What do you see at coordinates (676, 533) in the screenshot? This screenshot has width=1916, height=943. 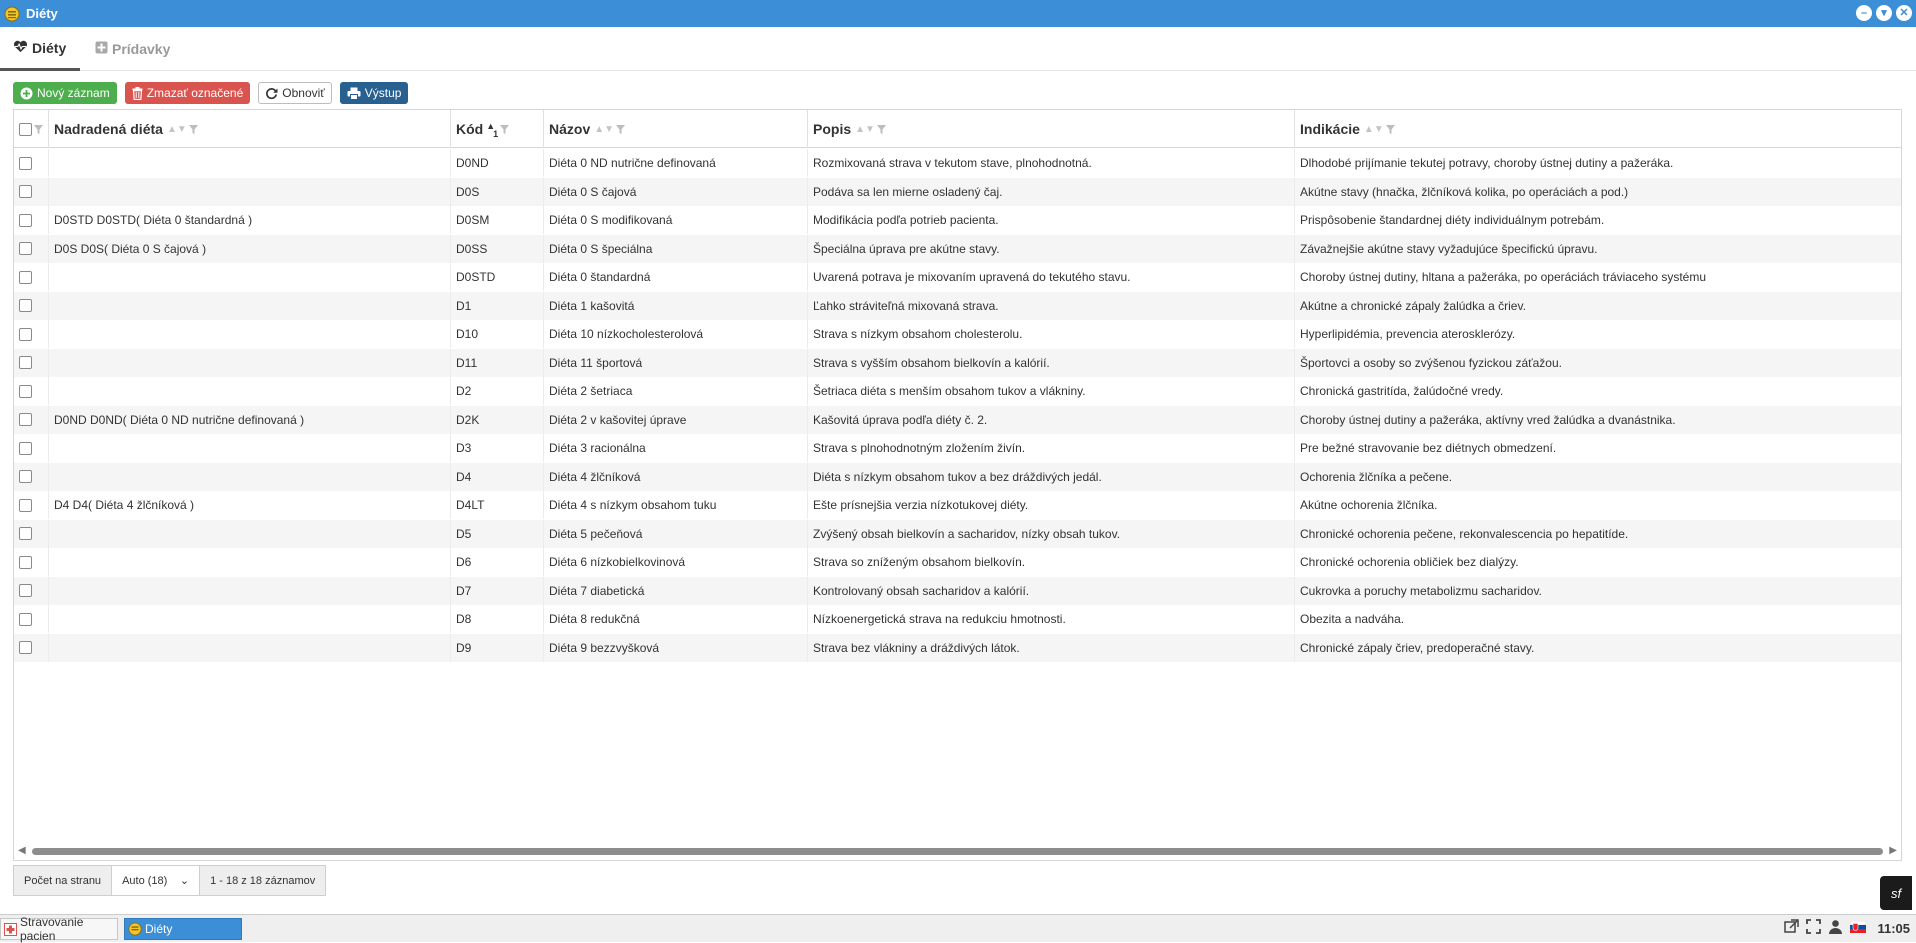 I see `cell-name: Diéta 5 pečeňová` at bounding box center [676, 533].